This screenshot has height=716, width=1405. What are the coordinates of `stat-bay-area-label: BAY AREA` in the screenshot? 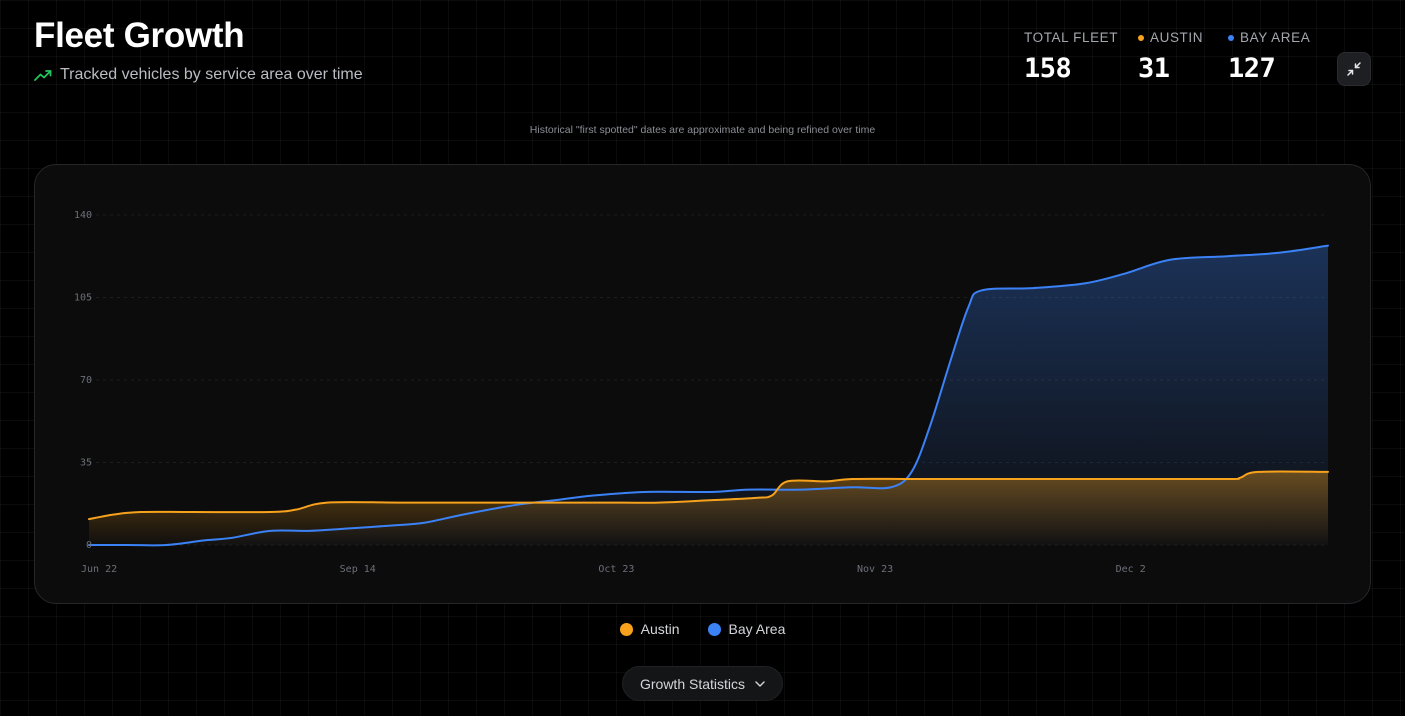 It's located at (1275, 37).